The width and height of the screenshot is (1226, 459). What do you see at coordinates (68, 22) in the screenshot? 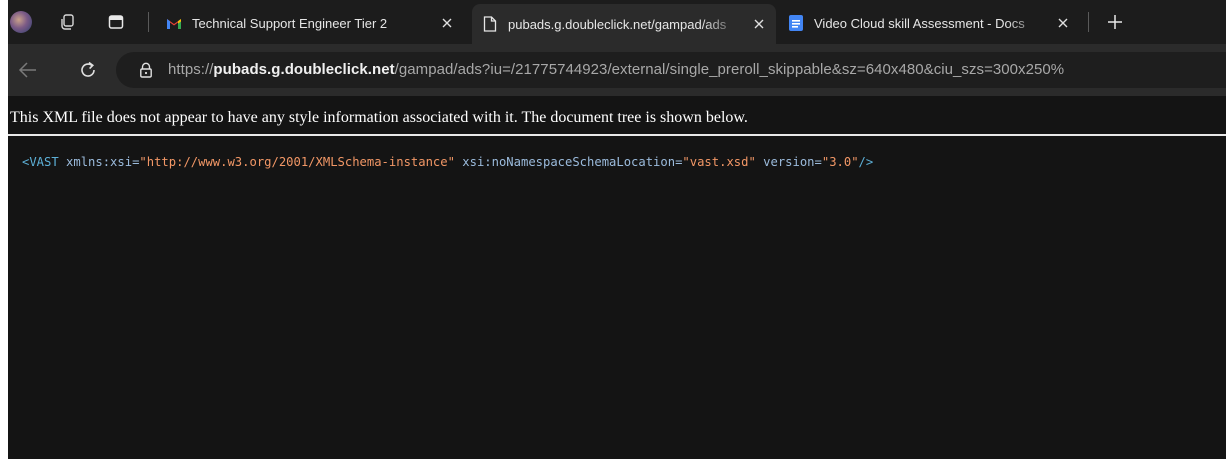
I see `workspaces-icon` at bounding box center [68, 22].